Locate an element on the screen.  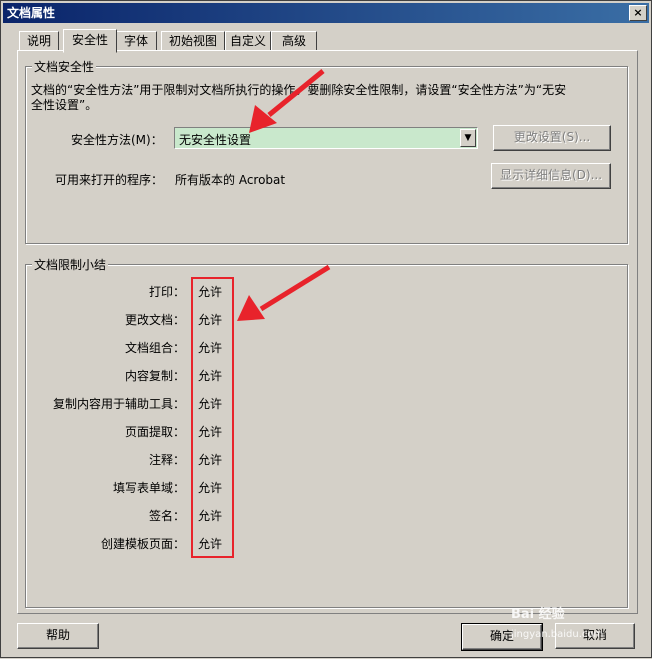
watermark-logo: Bai 经验 is located at coordinates (538, 614).